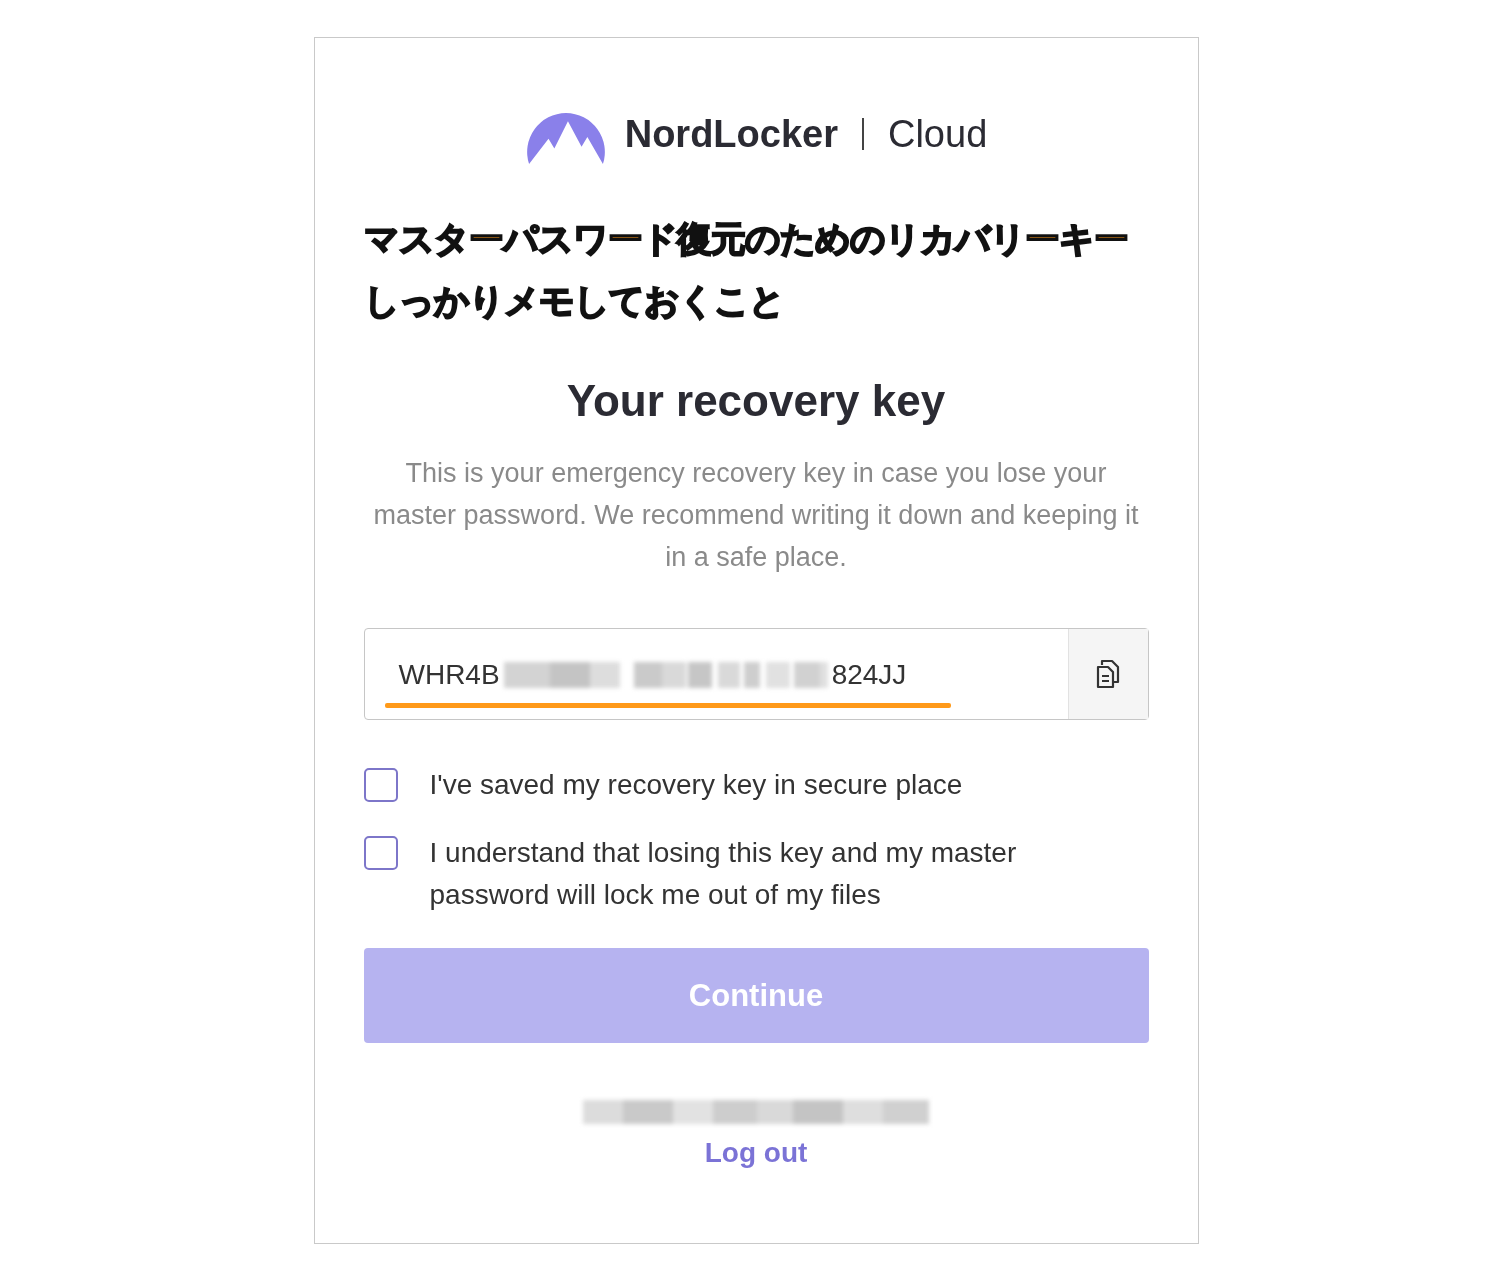 The height and width of the screenshot is (1280, 1512). I want to click on annotation-text: しっかりメモしておくこと, so click(574, 301).